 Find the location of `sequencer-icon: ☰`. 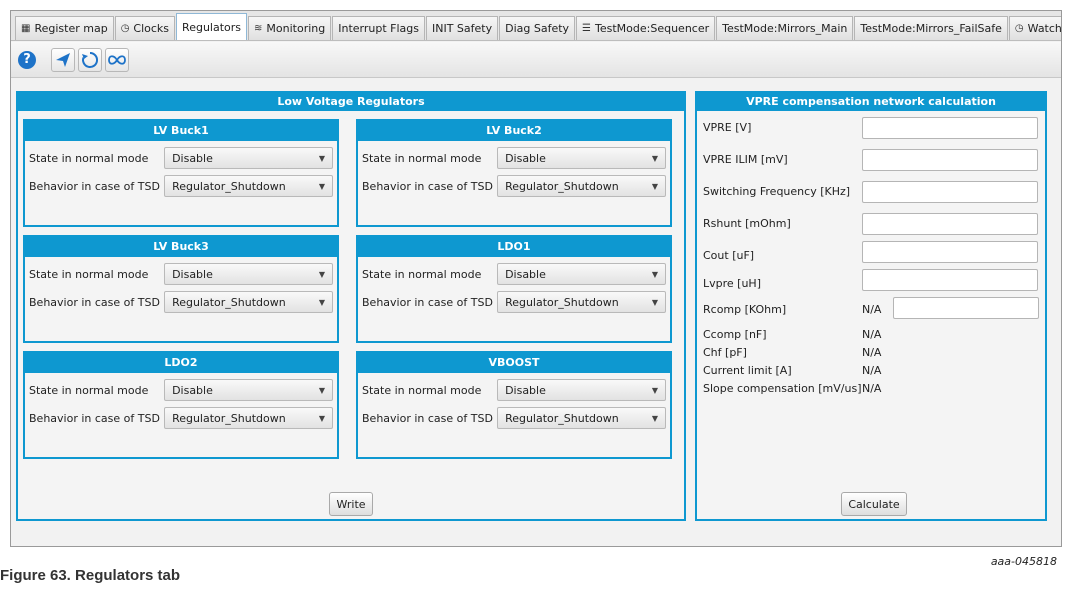

sequencer-icon: ☰ is located at coordinates (587, 28).